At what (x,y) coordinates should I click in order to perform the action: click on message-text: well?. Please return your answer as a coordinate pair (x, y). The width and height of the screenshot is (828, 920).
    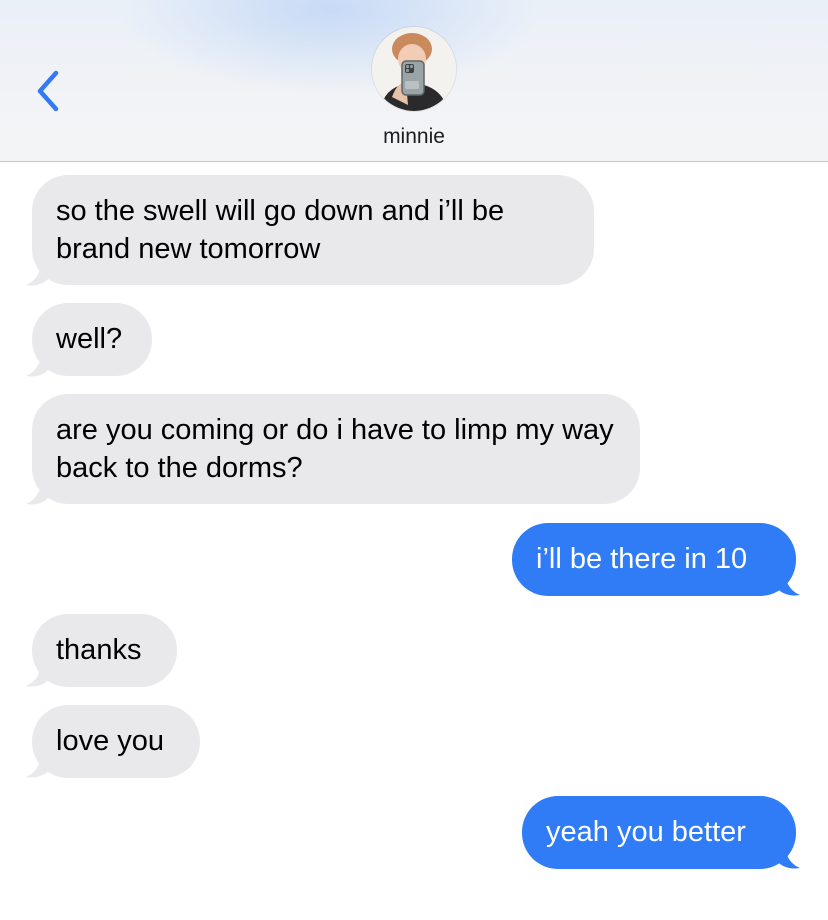
    Looking at the image, I should click on (89, 339).